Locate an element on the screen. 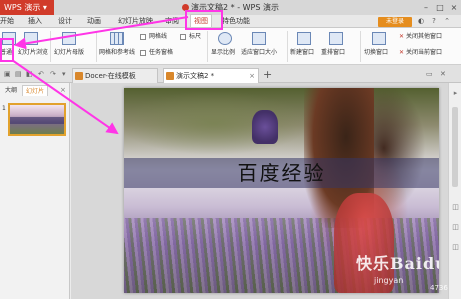  switch-window-icon is located at coordinates (379, 38).